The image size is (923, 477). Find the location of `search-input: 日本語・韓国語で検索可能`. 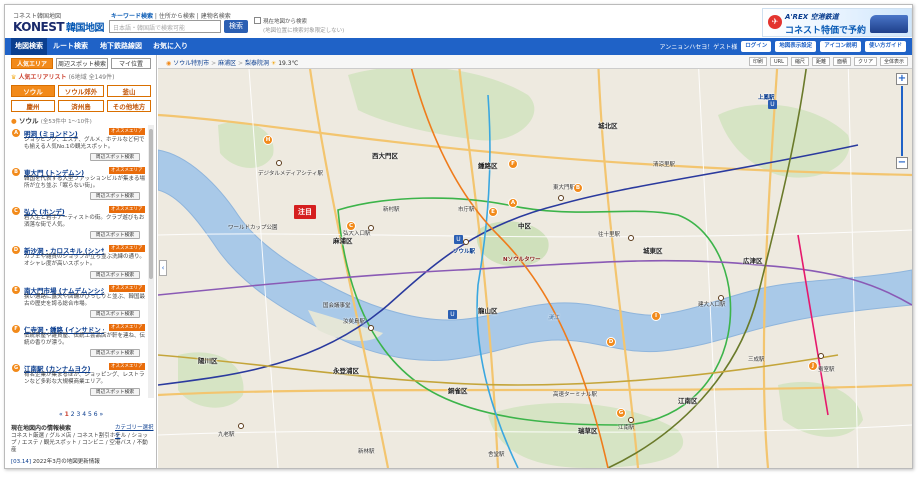

search-input: 日本語・韓国語で検索可能 is located at coordinates (165, 26).